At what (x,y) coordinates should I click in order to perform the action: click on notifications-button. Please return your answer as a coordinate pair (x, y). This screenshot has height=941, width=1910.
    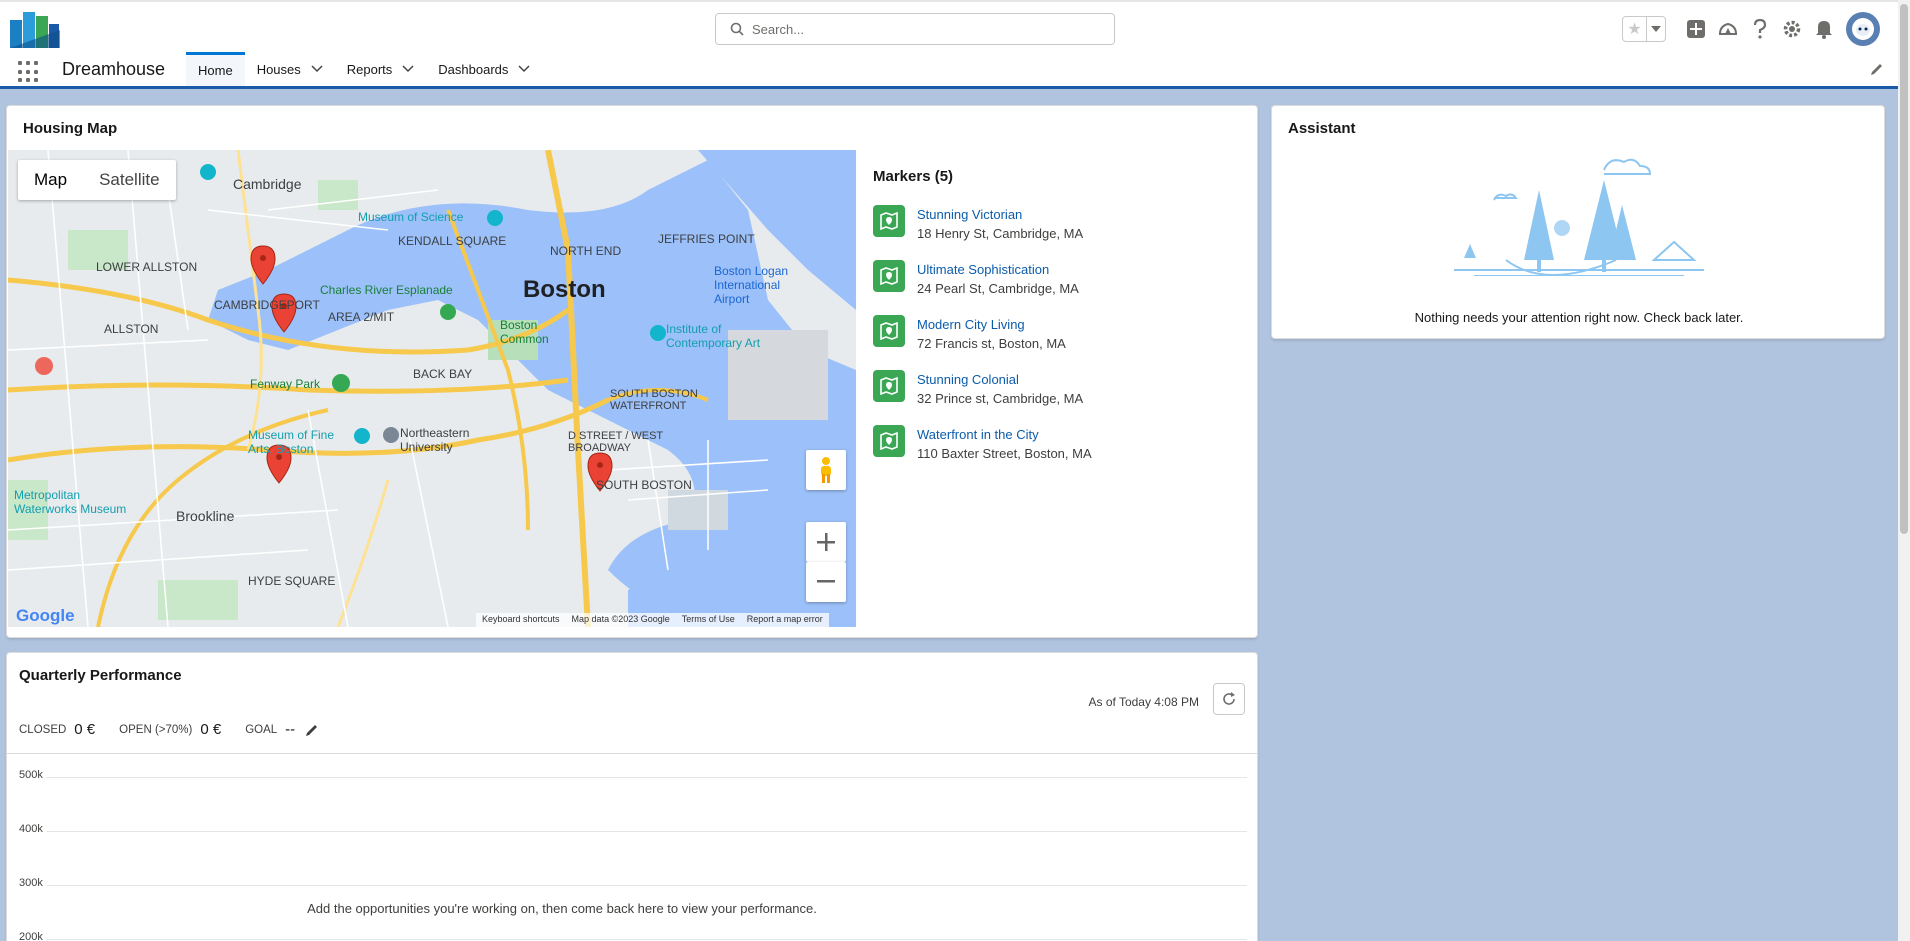
    Looking at the image, I should click on (1824, 29).